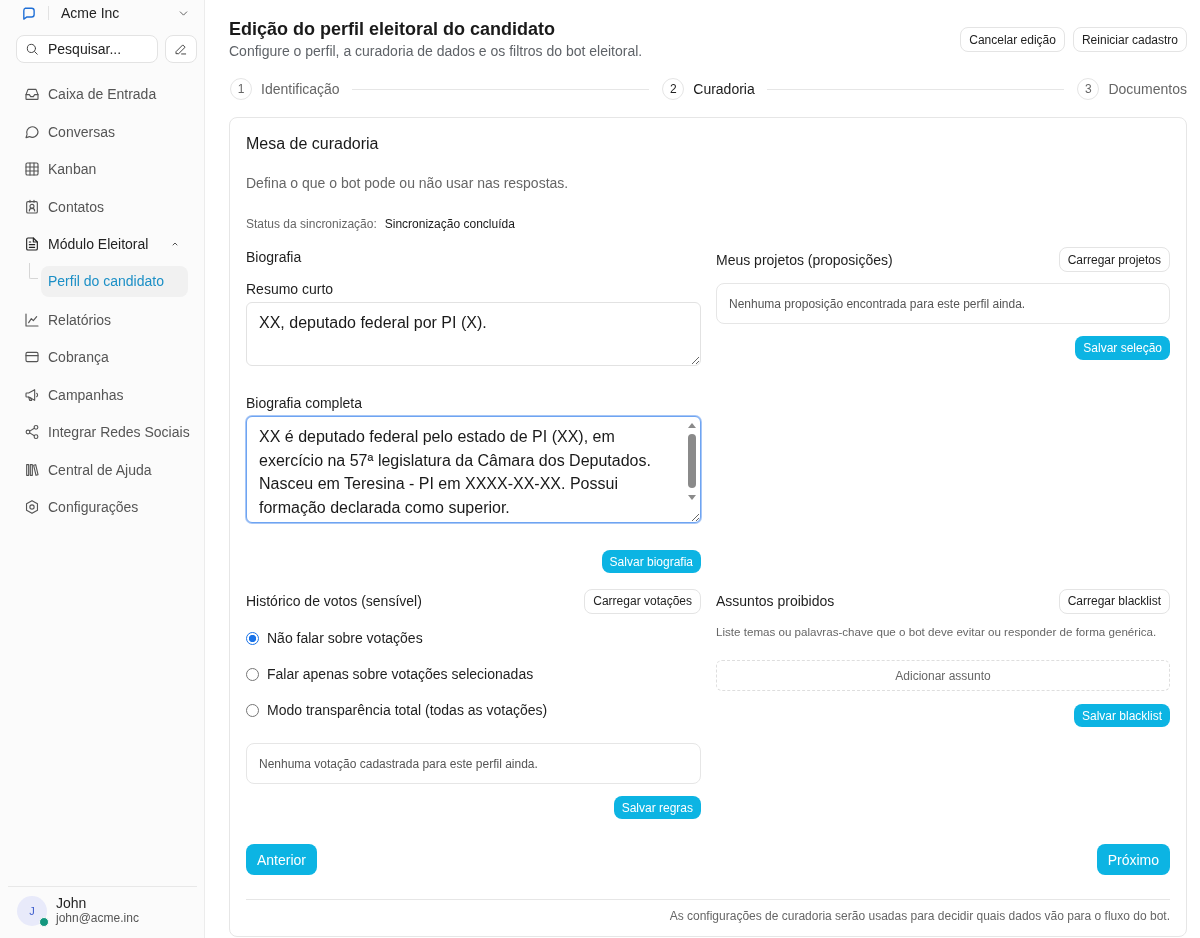 Image resolution: width=1200 pixels, height=938 pixels. I want to click on sync-status-value: Sincronização concluída, so click(449, 224).